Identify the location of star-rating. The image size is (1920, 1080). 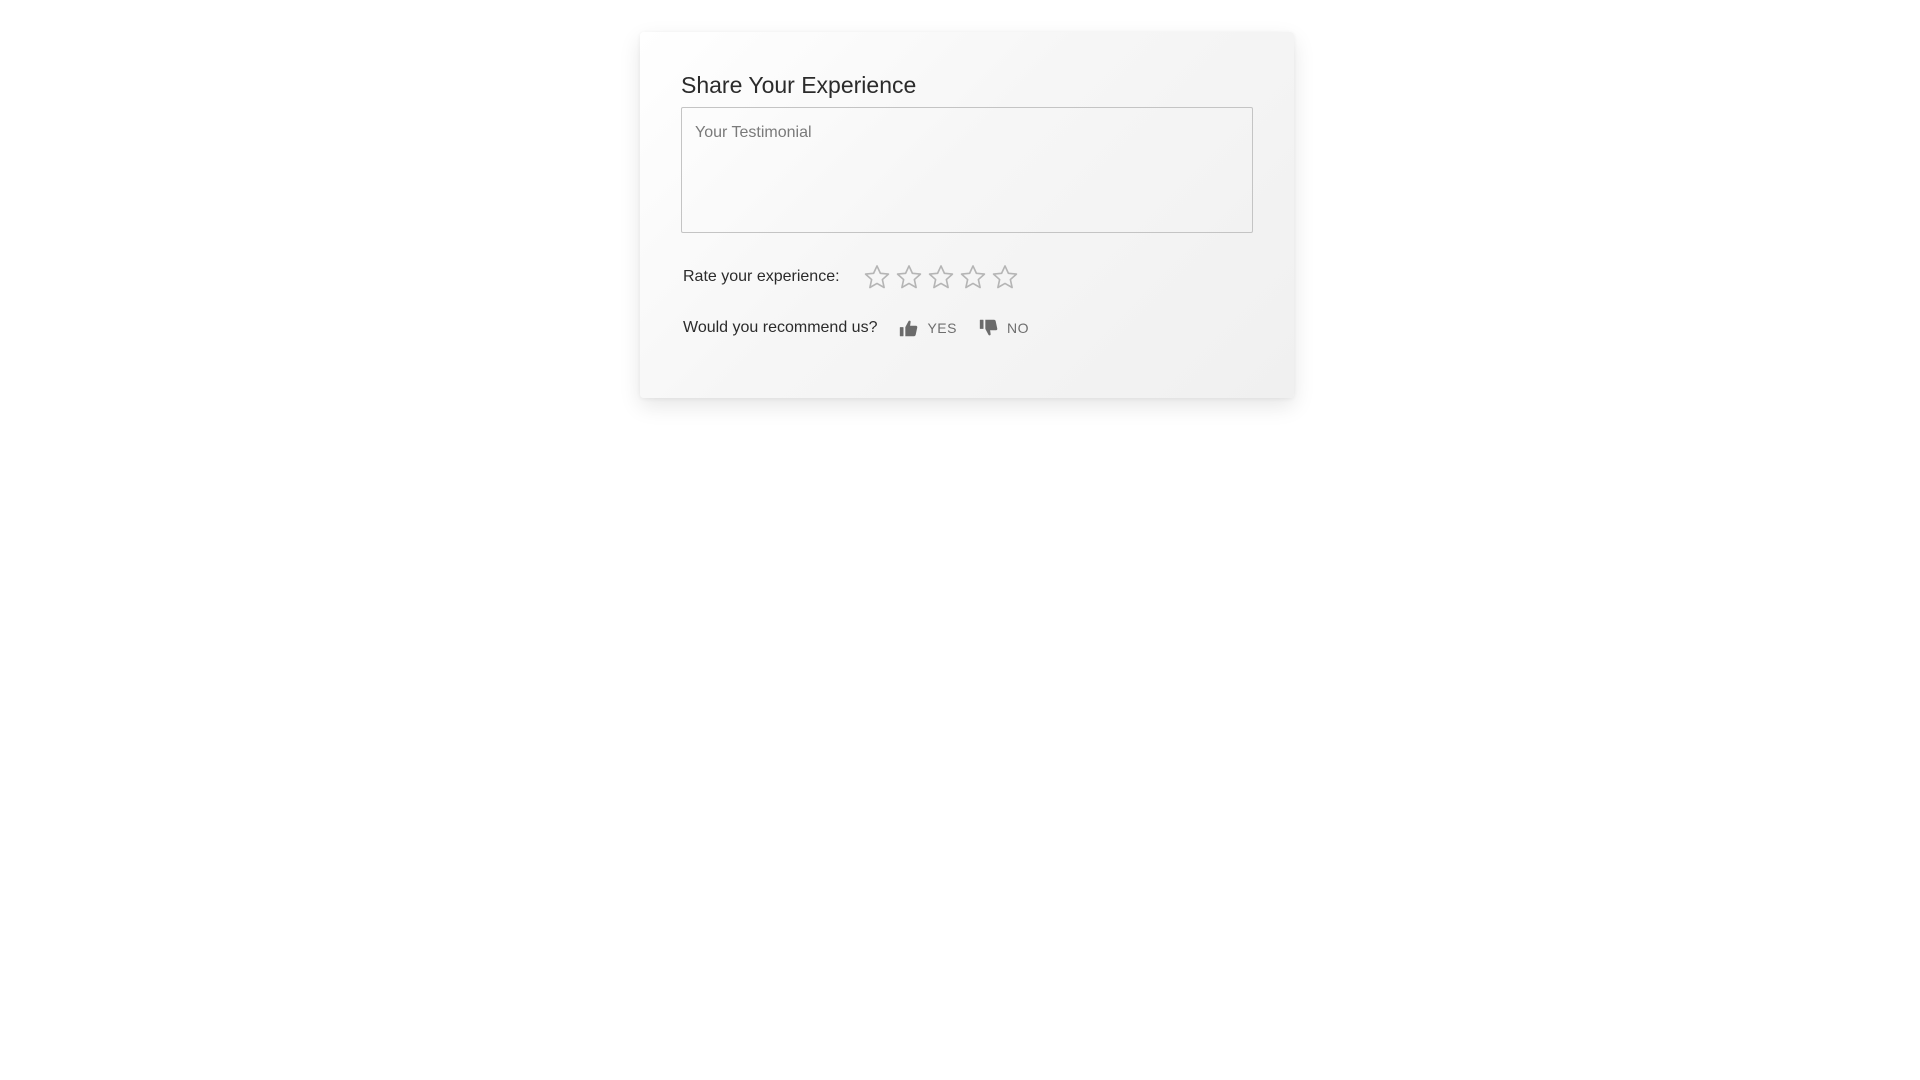
(941, 277).